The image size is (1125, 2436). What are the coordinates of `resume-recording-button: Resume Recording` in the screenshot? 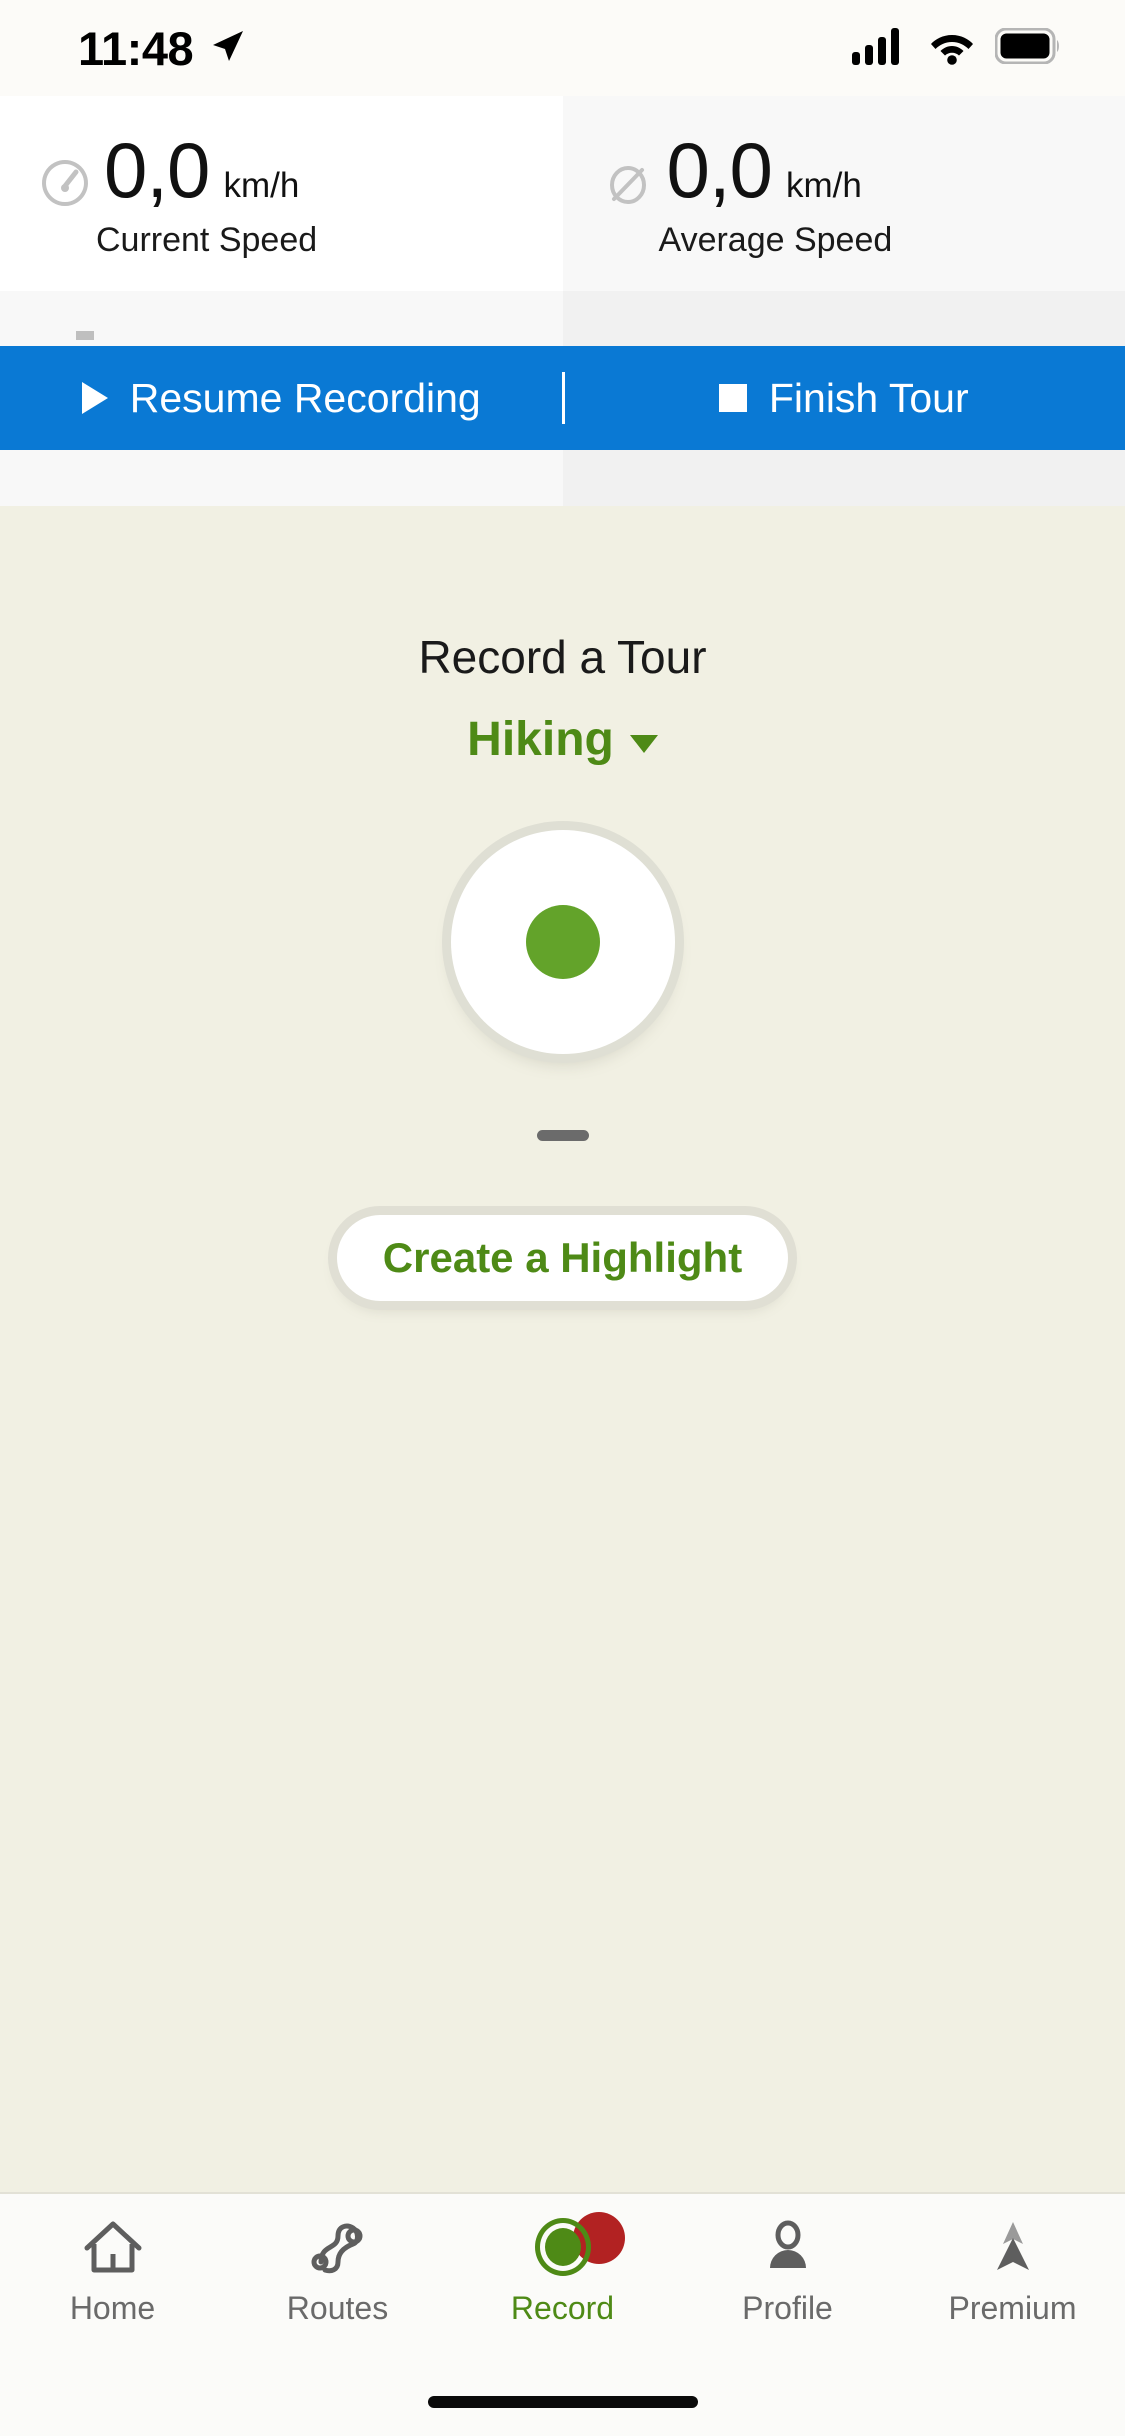 It's located at (281, 398).